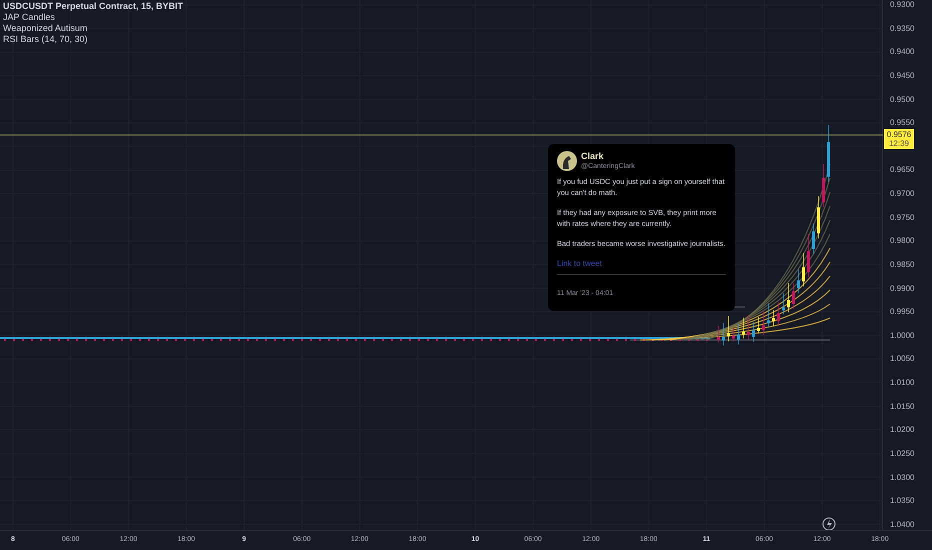  What do you see at coordinates (903, 241) in the screenshot?
I see `price-label: 0.9800` at bounding box center [903, 241].